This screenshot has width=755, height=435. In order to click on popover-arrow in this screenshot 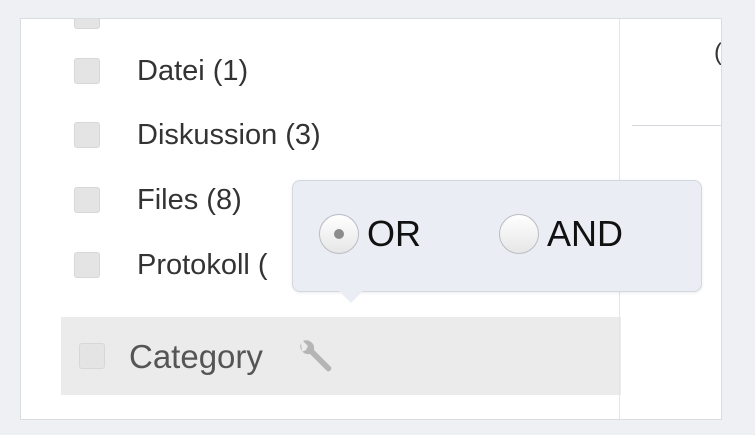, I will do `click(351, 297)`.